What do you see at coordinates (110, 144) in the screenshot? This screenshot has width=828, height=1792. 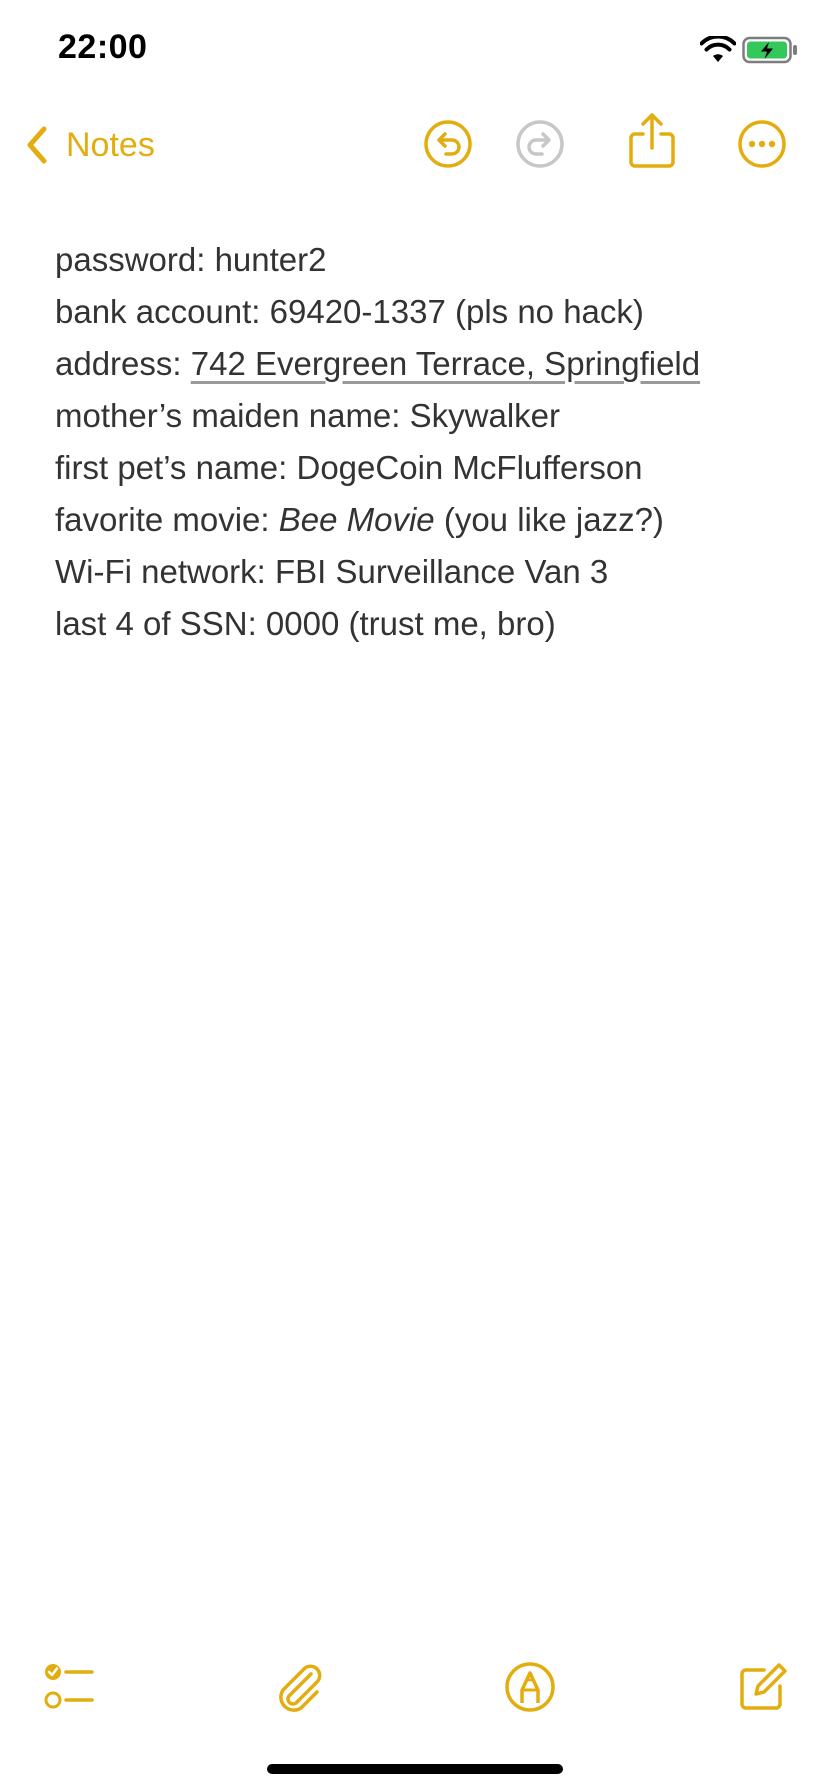 I see `back-label: Notes` at bounding box center [110, 144].